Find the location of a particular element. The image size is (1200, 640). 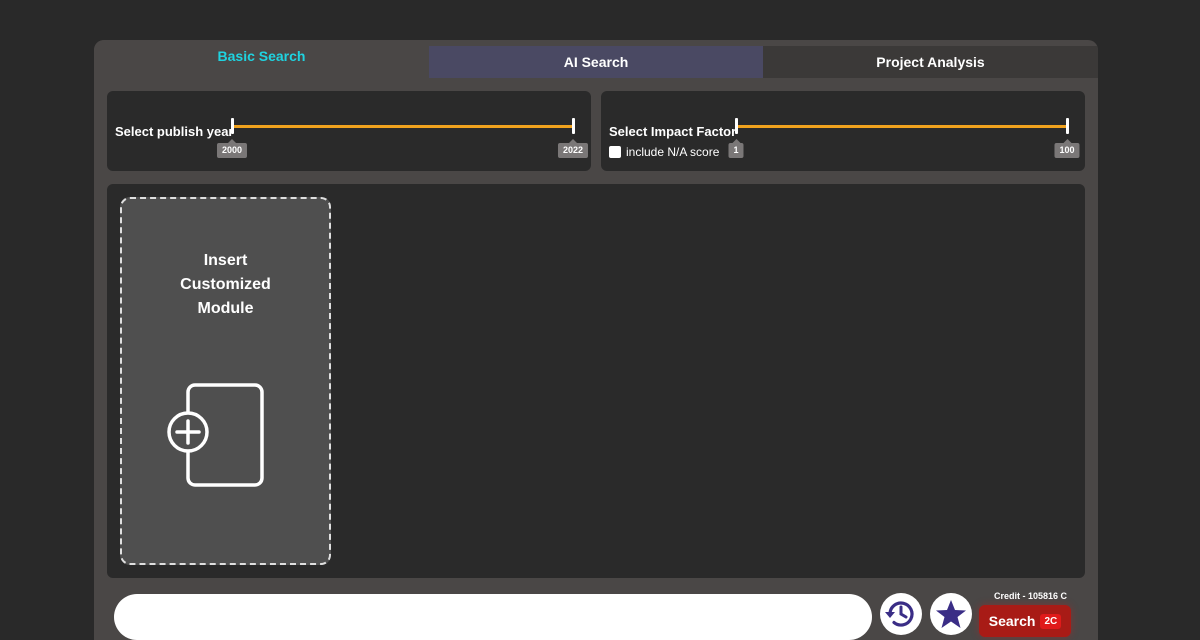

insert-module-card: Insert Customized Module is located at coordinates (225, 381).